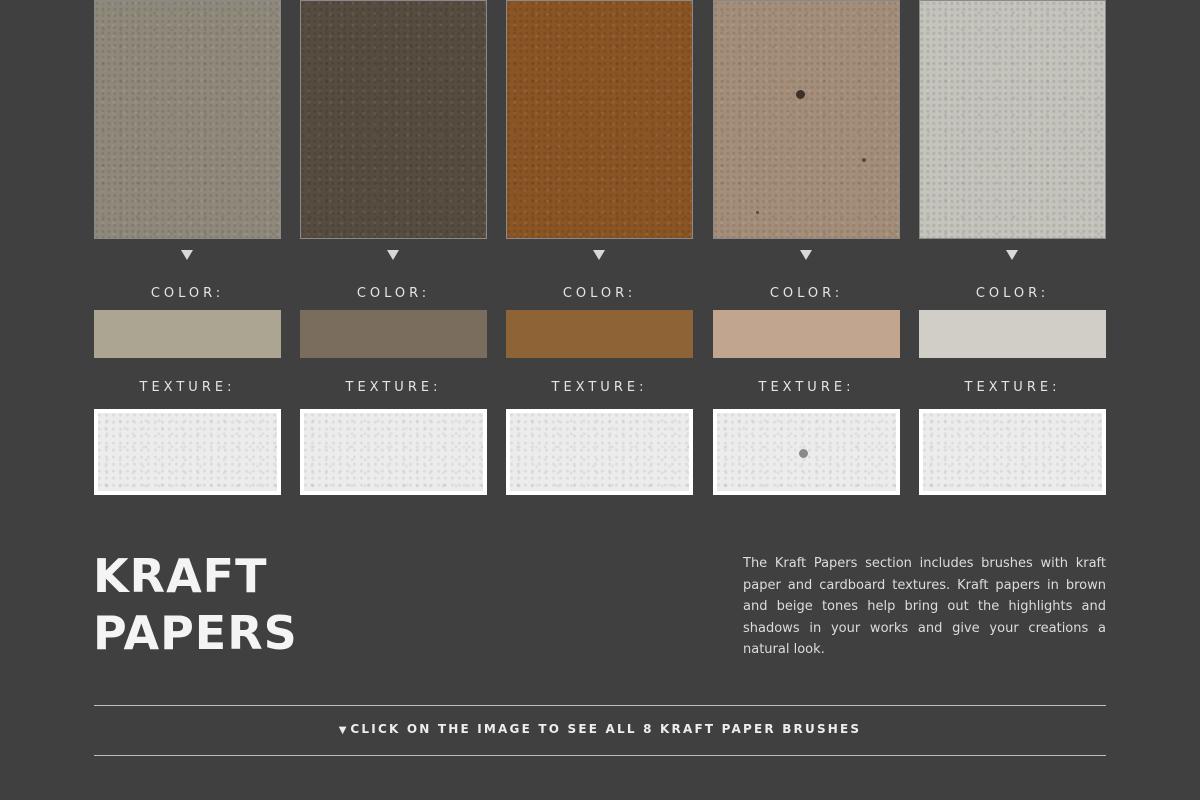  I want to click on divider-bottom, so click(600, 755).